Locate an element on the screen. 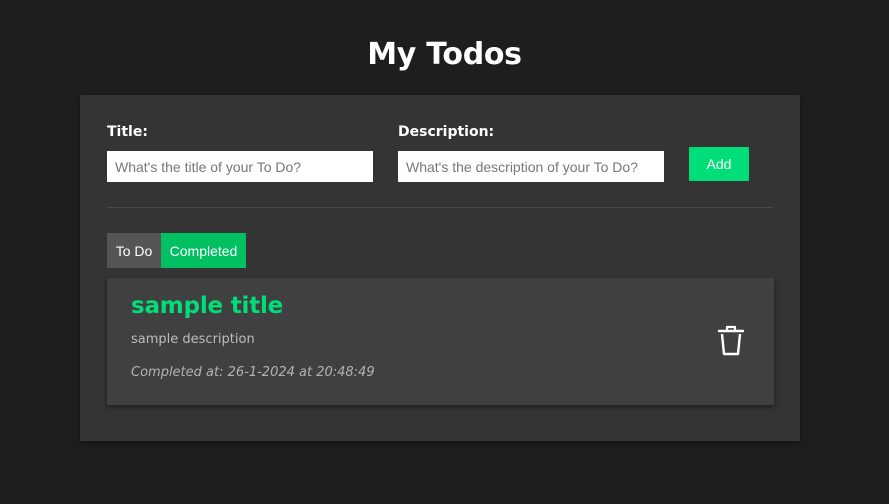 The image size is (889, 504). description-input is located at coordinates (531, 166).